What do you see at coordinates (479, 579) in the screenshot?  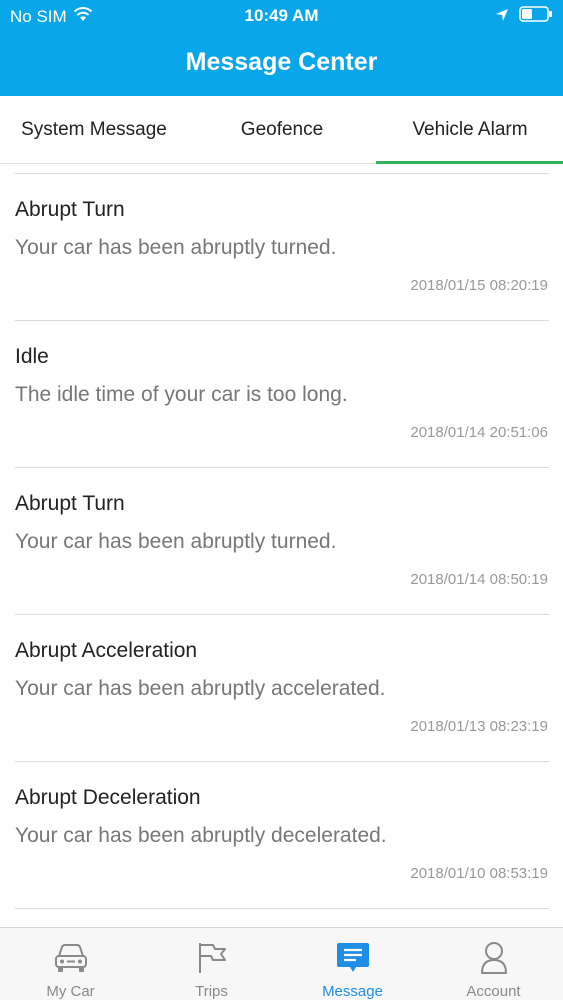 I see `message-timestamp: 2018/01/14 08:50:19` at bounding box center [479, 579].